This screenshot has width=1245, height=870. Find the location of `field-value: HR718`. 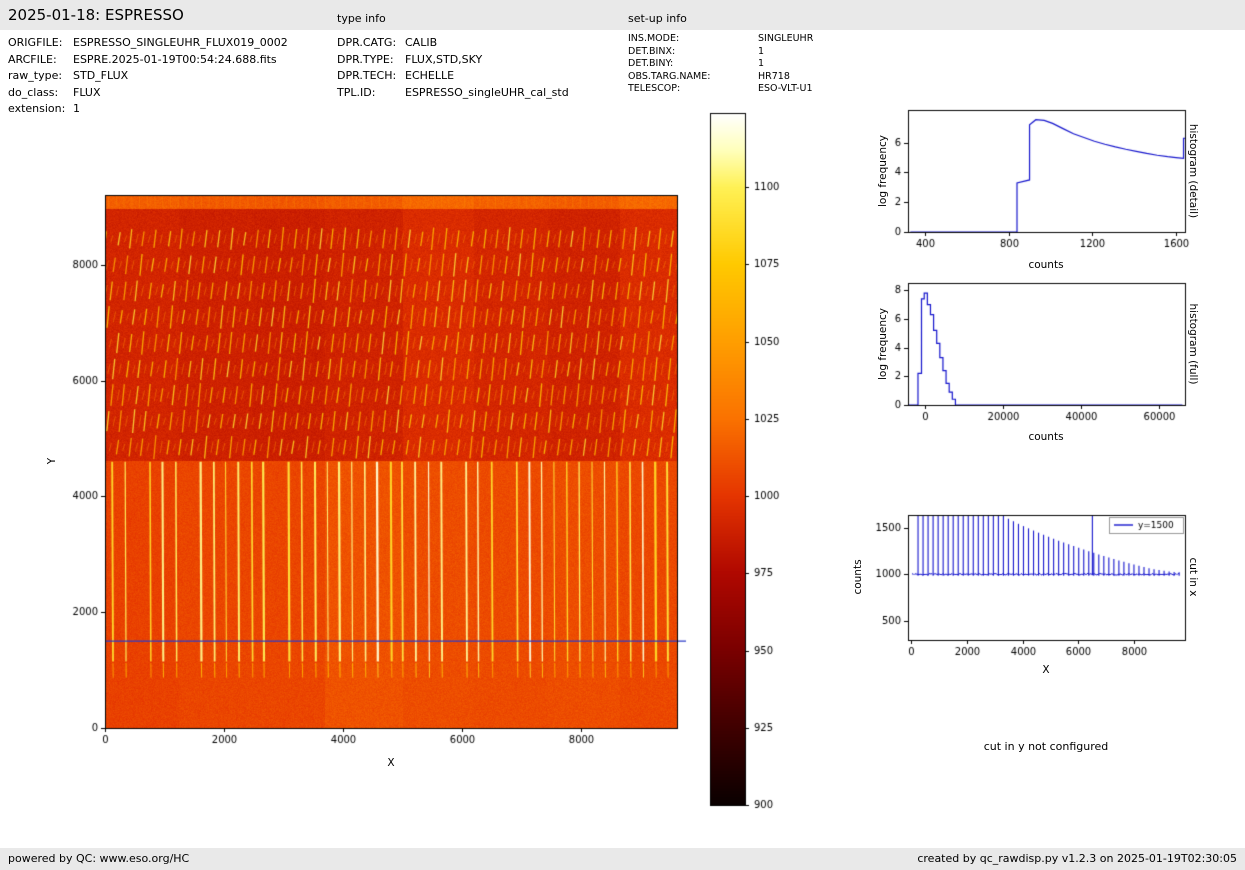

field-value: HR718 is located at coordinates (774, 76).